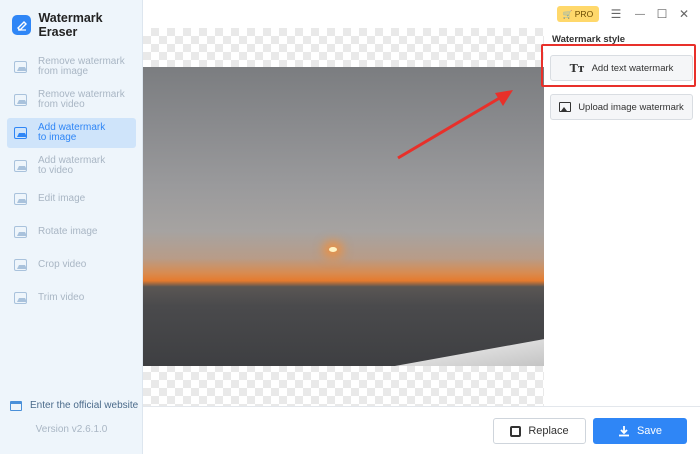 The width and height of the screenshot is (700, 454). I want to click on crop-icon, so click(20, 265).